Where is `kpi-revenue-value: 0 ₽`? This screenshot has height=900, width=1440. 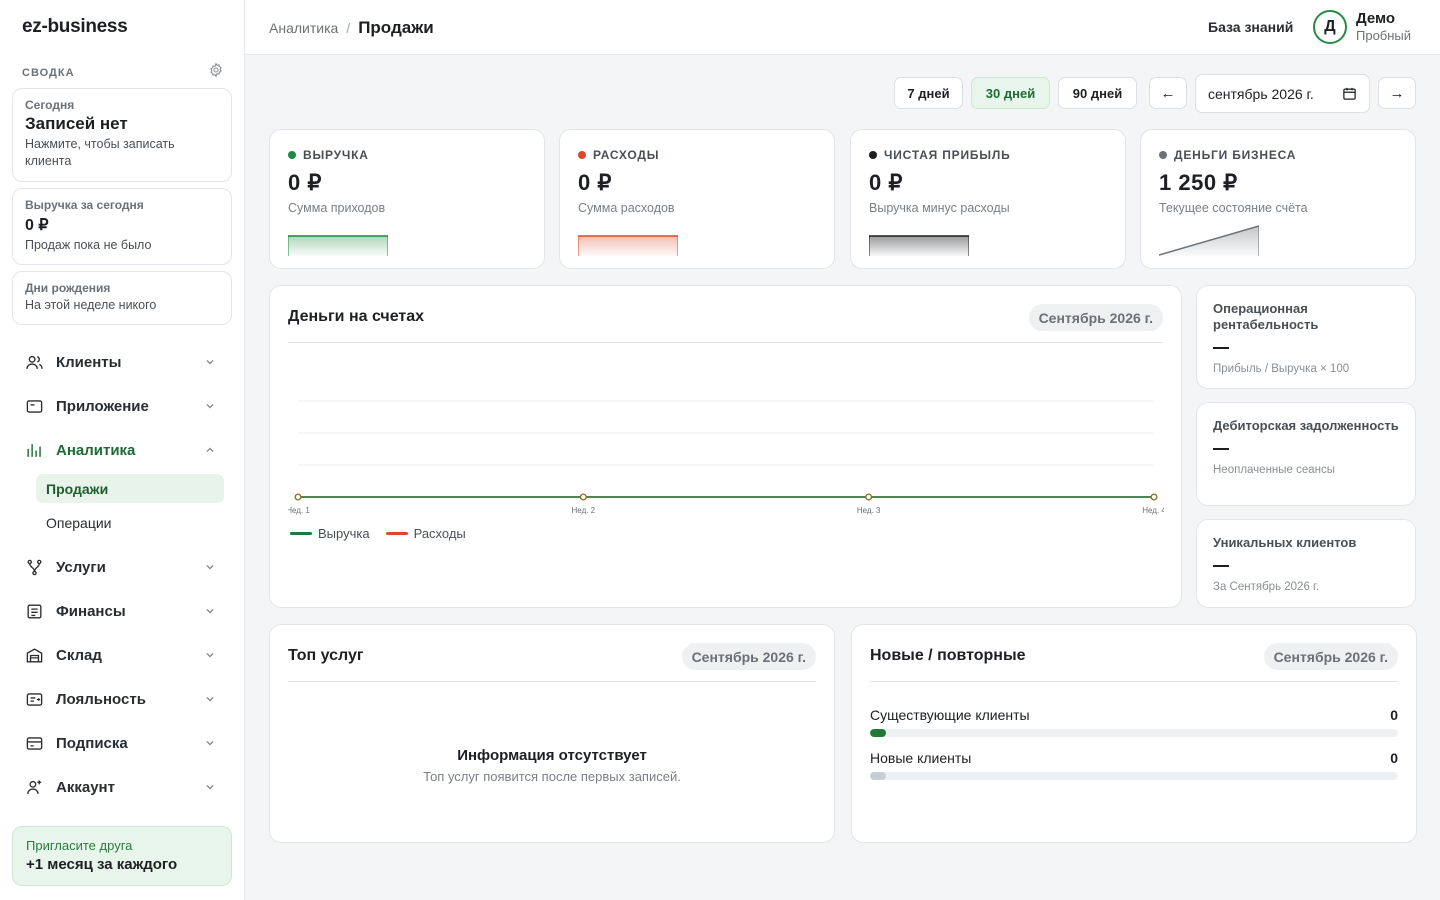
kpi-revenue-value: 0 ₽ is located at coordinates (305, 182).